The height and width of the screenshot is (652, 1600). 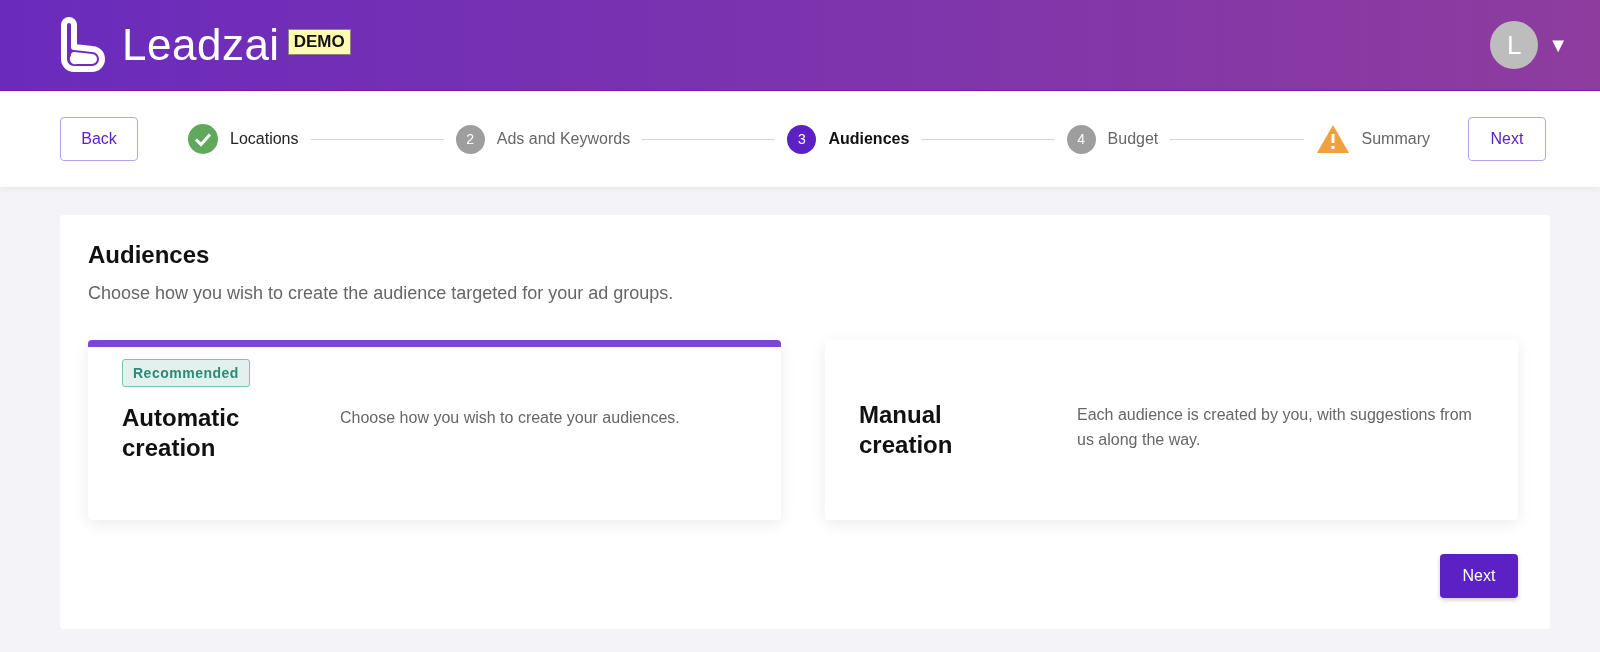 I want to click on recommended-badge: Recommended, so click(x=186, y=373).